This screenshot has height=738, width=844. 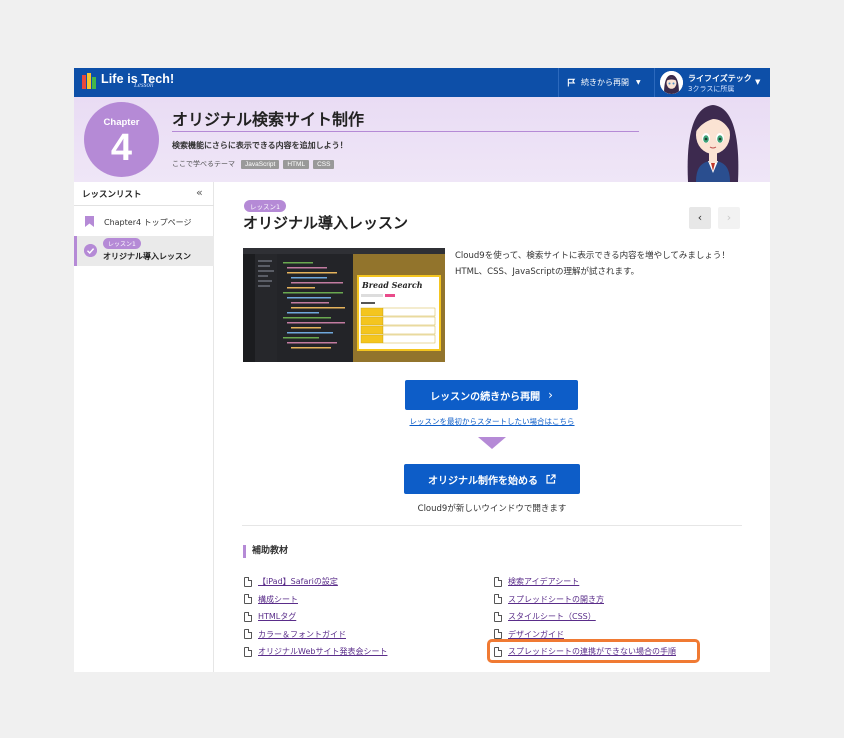 What do you see at coordinates (671, 82) in the screenshot?
I see `avatar` at bounding box center [671, 82].